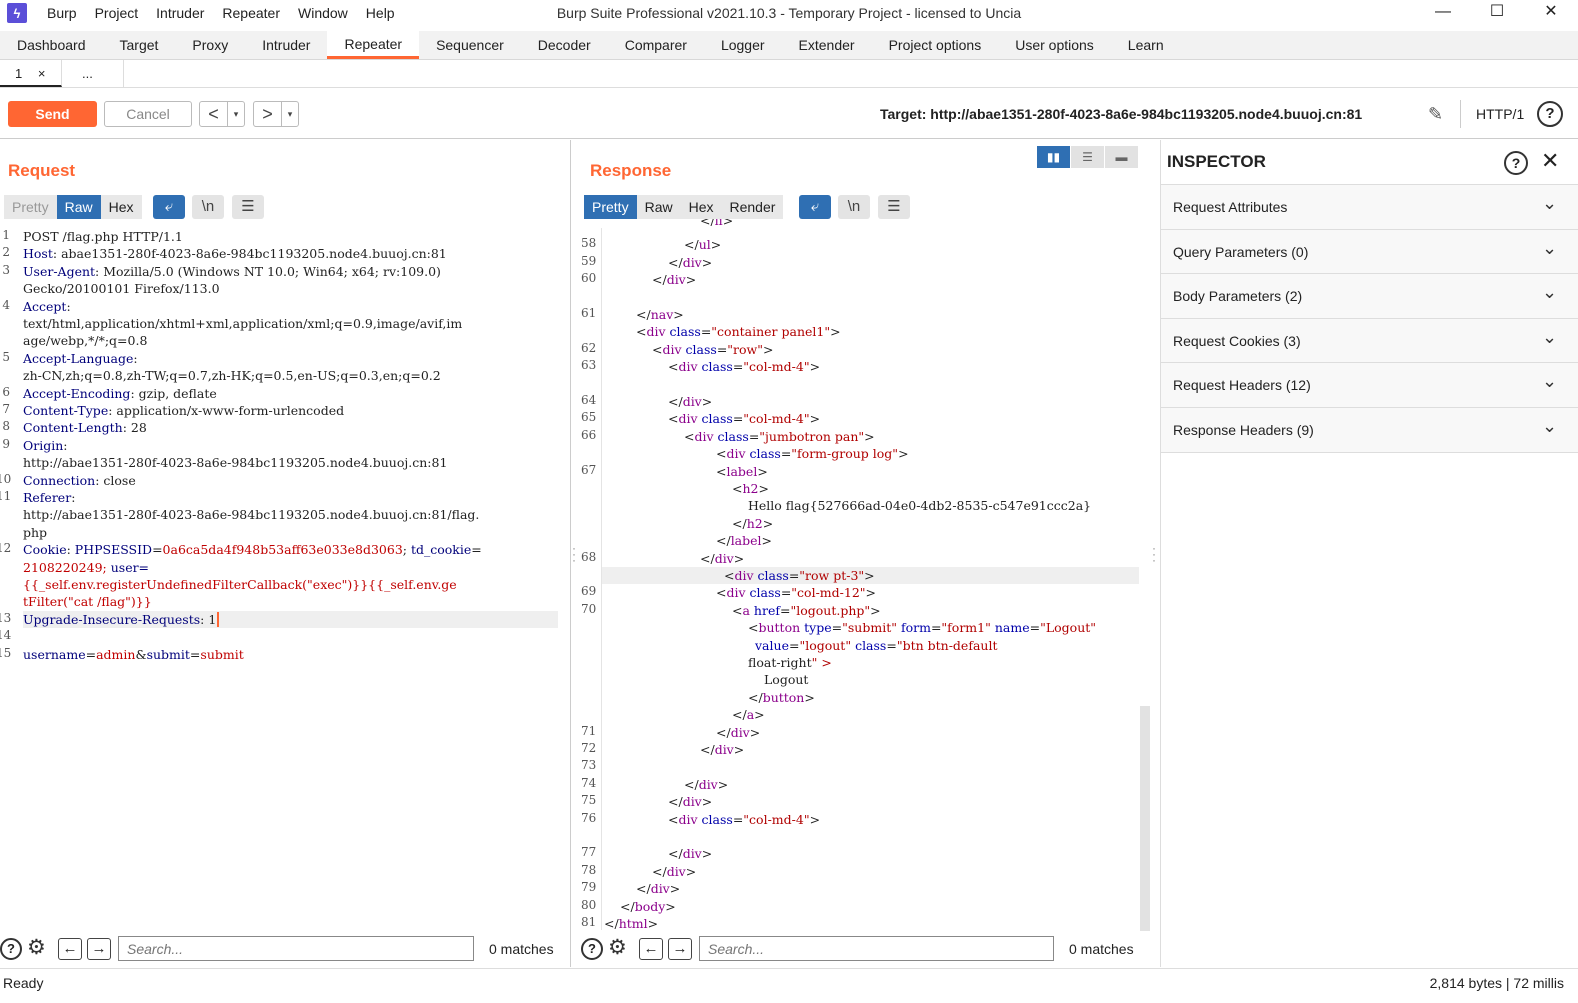 The width and height of the screenshot is (1578, 1003). Describe the element at coordinates (470, 45) in the screenshot. I see `tab-sequencer: Sequencer` at that location.